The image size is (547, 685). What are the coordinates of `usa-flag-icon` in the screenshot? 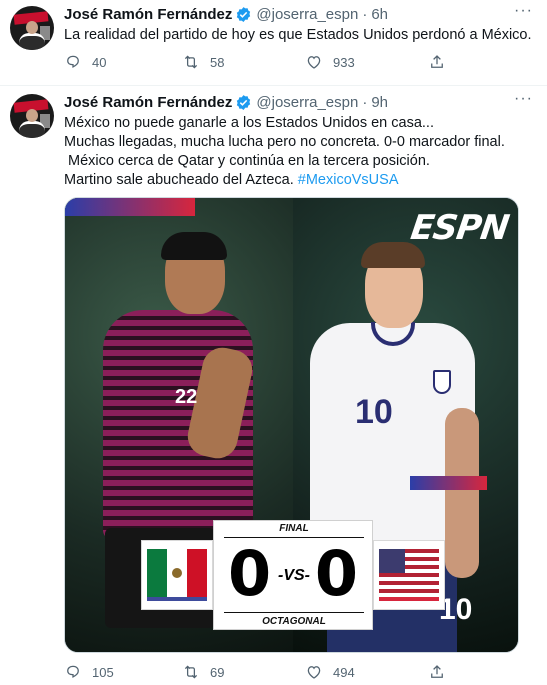 It's located at (409, 575).